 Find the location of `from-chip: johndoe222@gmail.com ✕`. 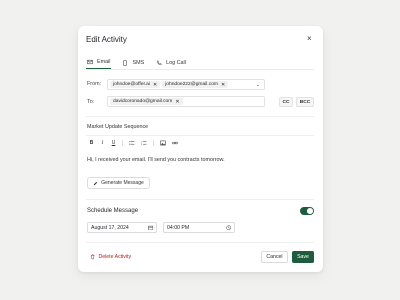

from-chip: johndoe222@gmail.com ✕ is located at coordinates (195, 84).